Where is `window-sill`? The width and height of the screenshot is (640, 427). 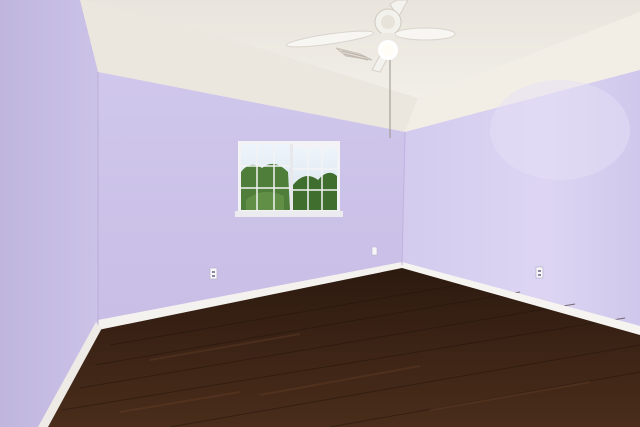 window-sill is located at coordinates (289, 214).